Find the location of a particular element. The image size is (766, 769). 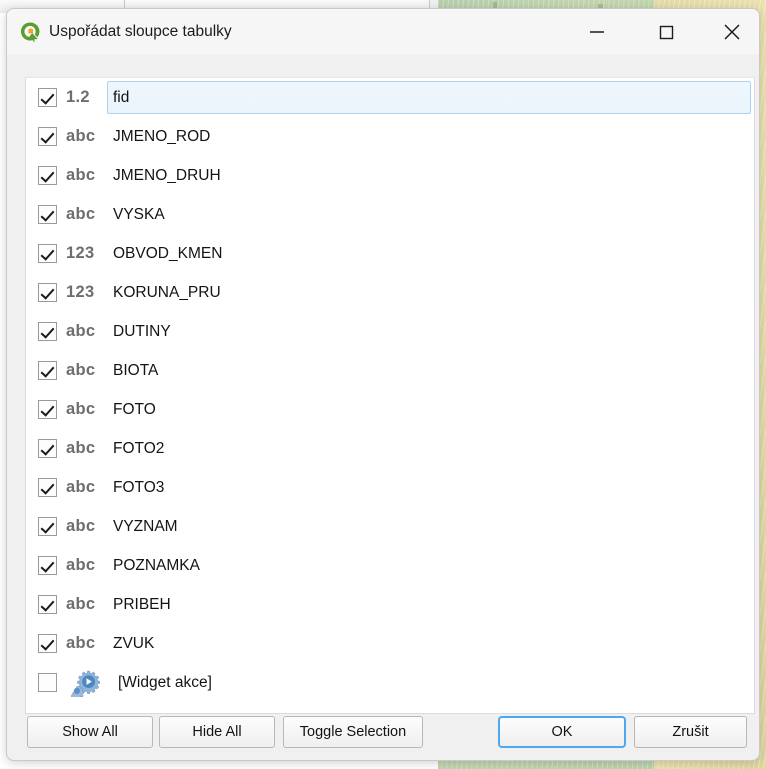

field-name-cell: BIOTA is located at coordinates (429, 370).